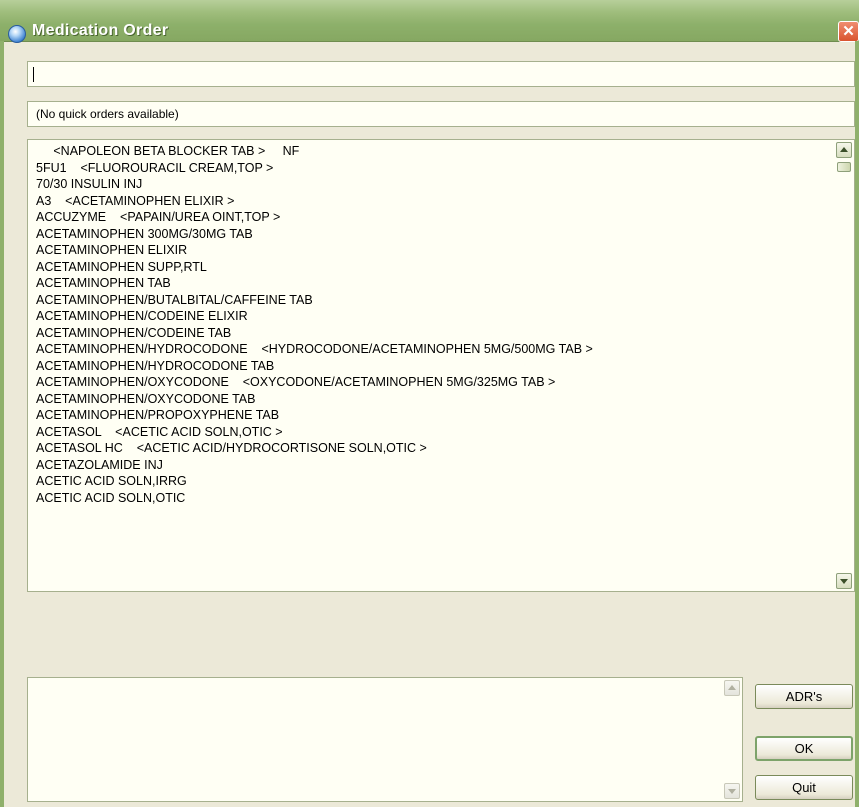  What do you see at coordinates (431, 300) in the screenshot?
I see `medication-list-item: ACETAMINOPHEN/BUTALBITAL/CAFFEINE TAB` at bounding box center [431, 300].